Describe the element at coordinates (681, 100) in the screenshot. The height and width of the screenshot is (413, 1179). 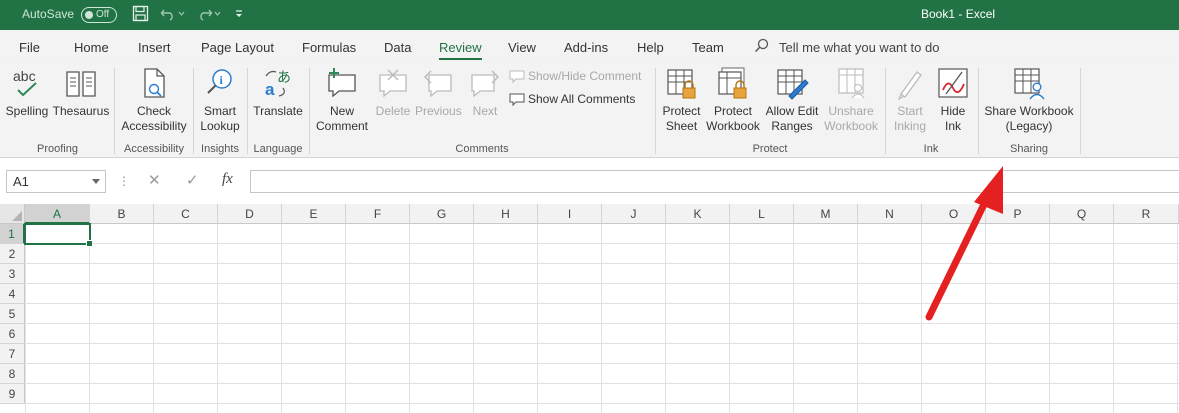
I see `protect-sheet-button: Protect Sheet` at that location.